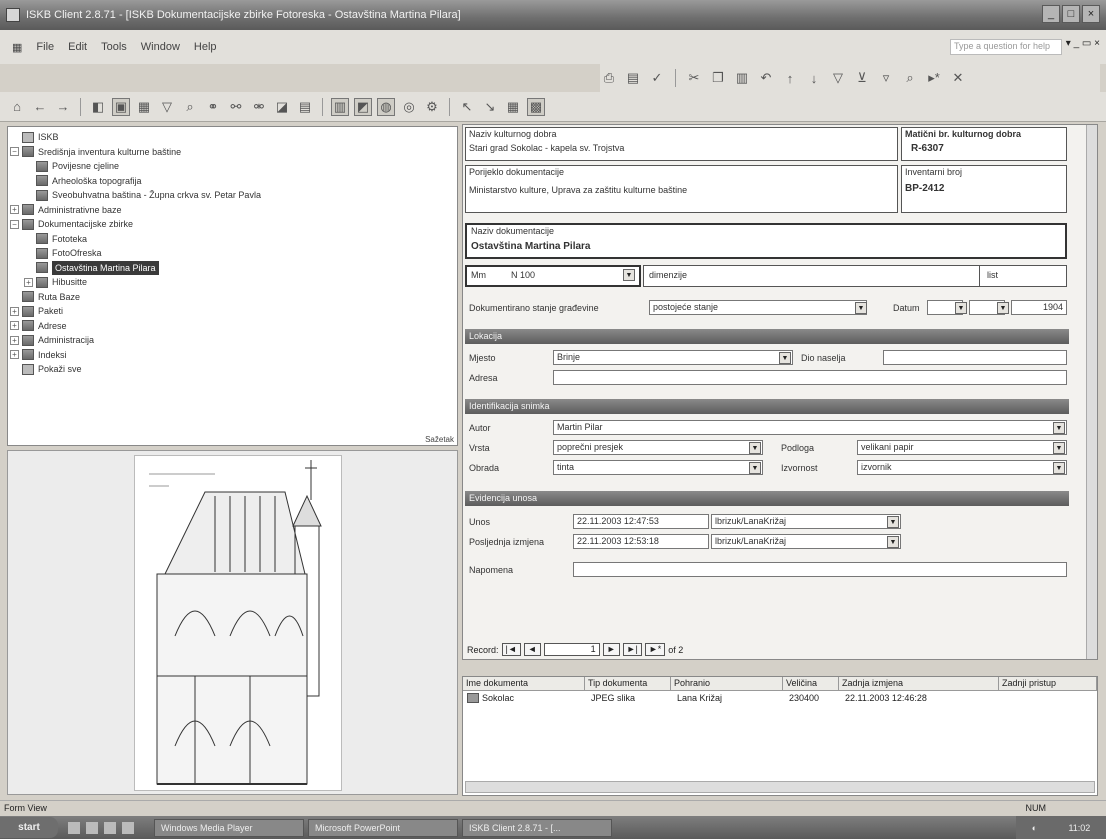 The image size is (1106, 839). I want to click on tree-node: Ruta Baze, so click(232, 297).